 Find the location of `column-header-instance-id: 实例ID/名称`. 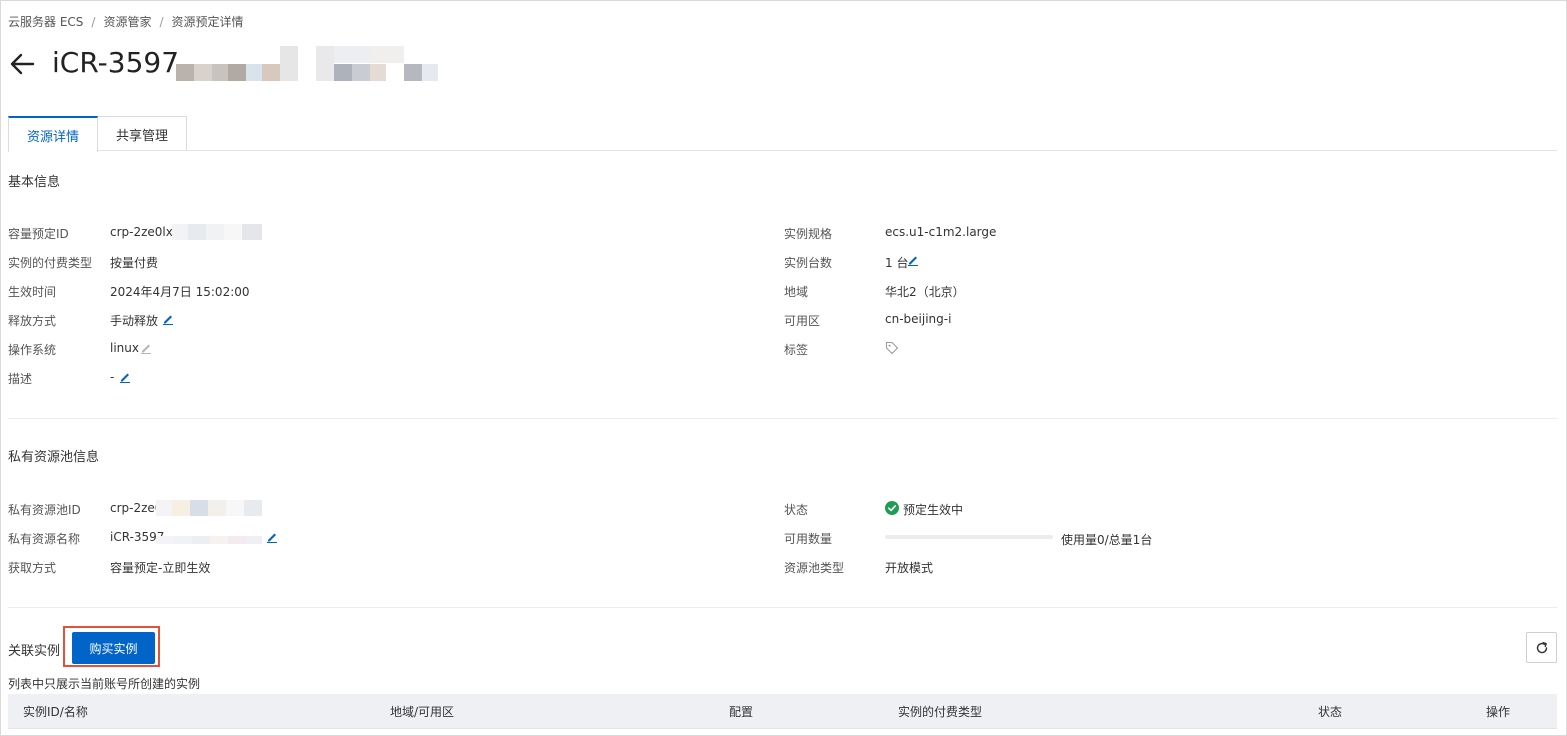

column-header-instance-id: 实例ID/名称 is located at coordinates (55, 711).